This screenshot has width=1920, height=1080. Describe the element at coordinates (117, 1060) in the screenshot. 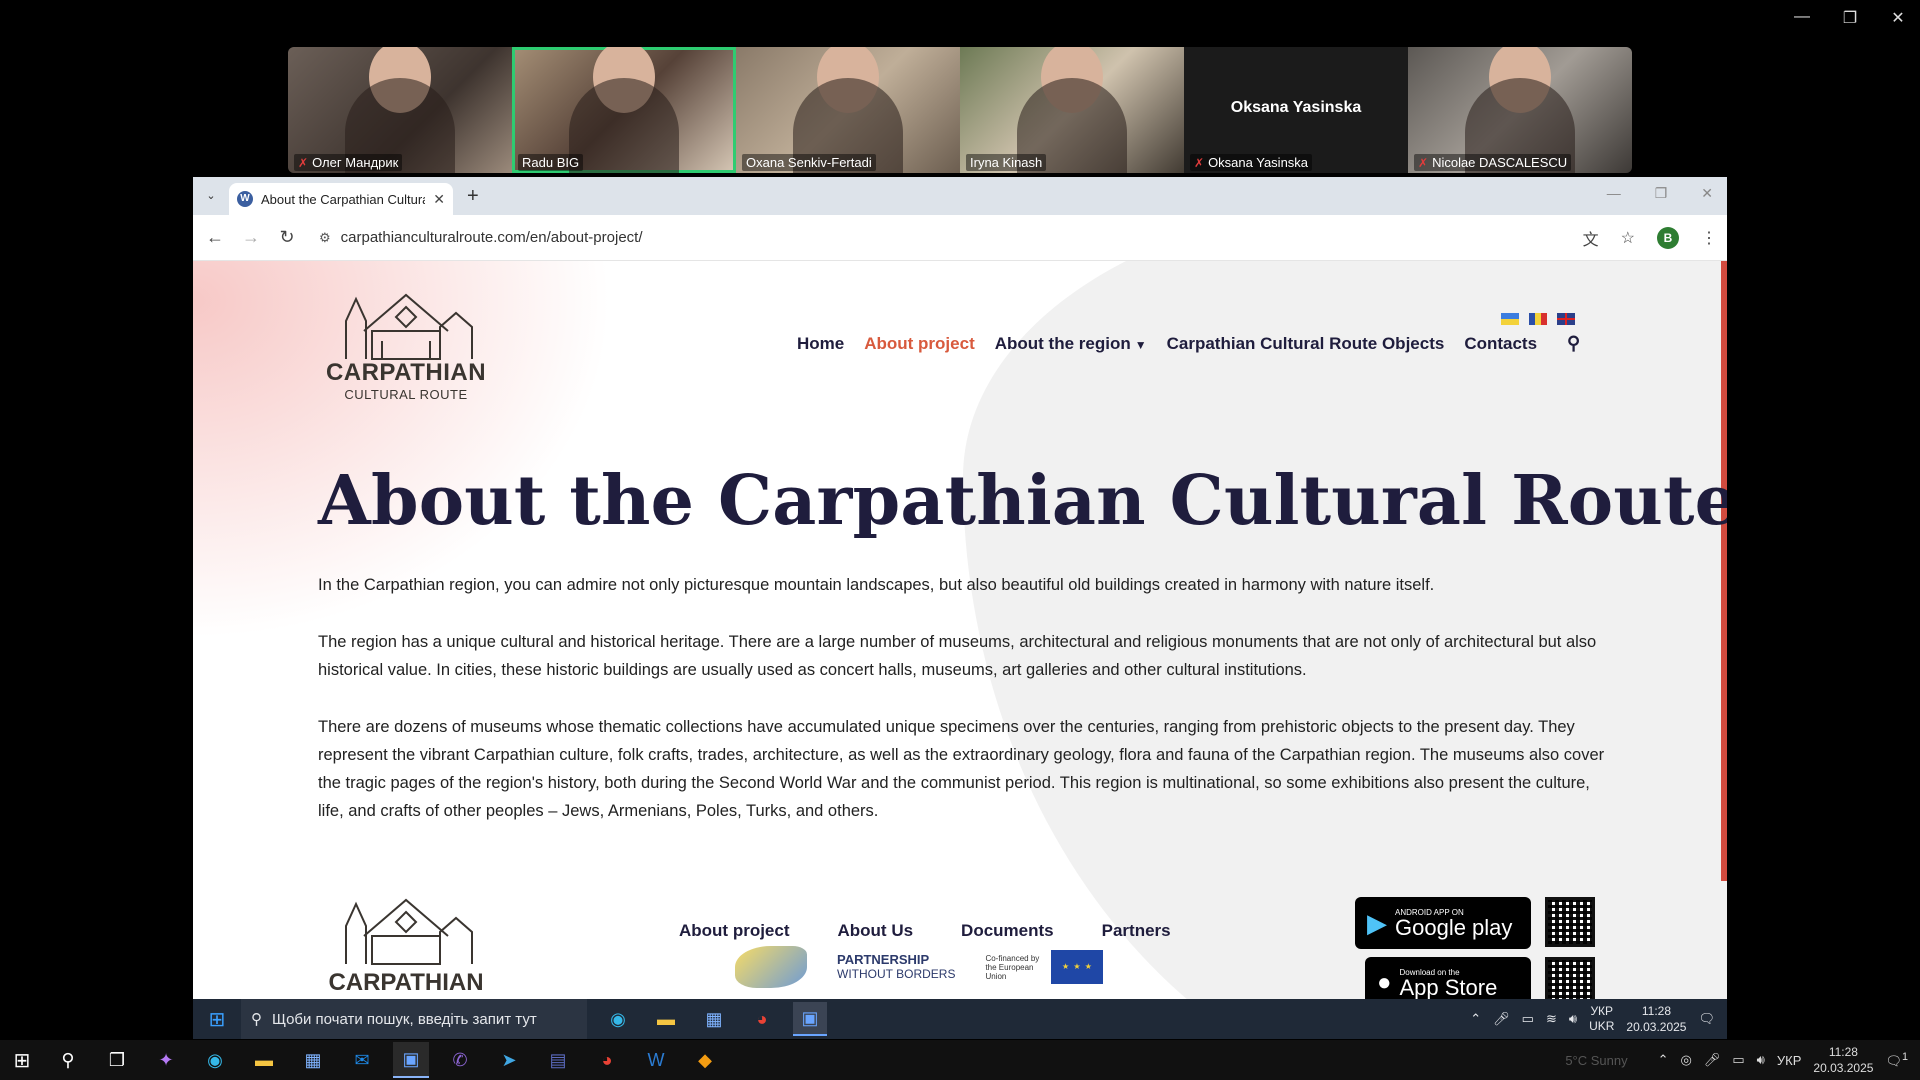

I see `task-view-icon: ❐` at that location.